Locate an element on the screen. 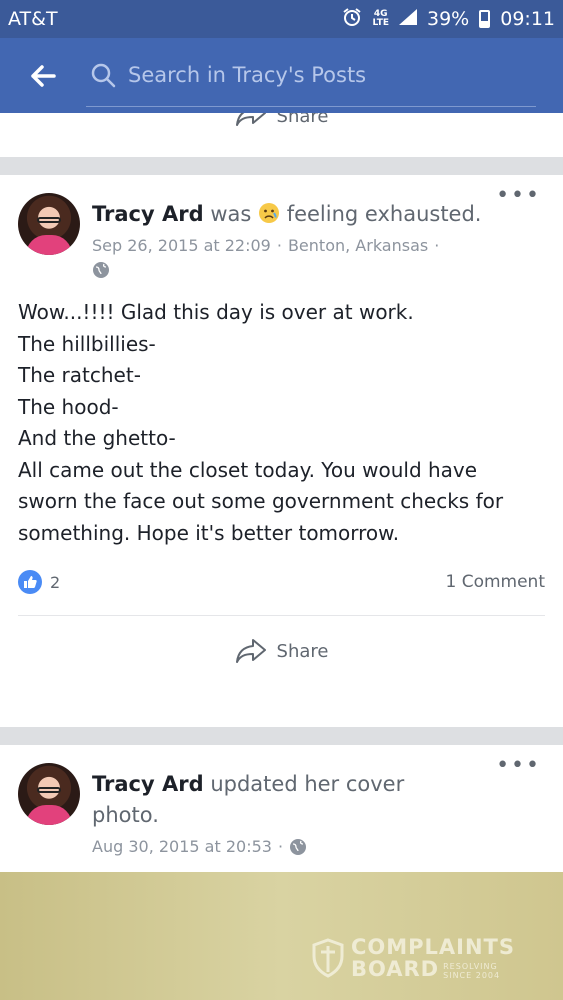 The width and height of the screenshot is (563, 1000). watermark-line2-row: BOARD RESOLVING SINCE 2004 is located at coordinates (433, 969).